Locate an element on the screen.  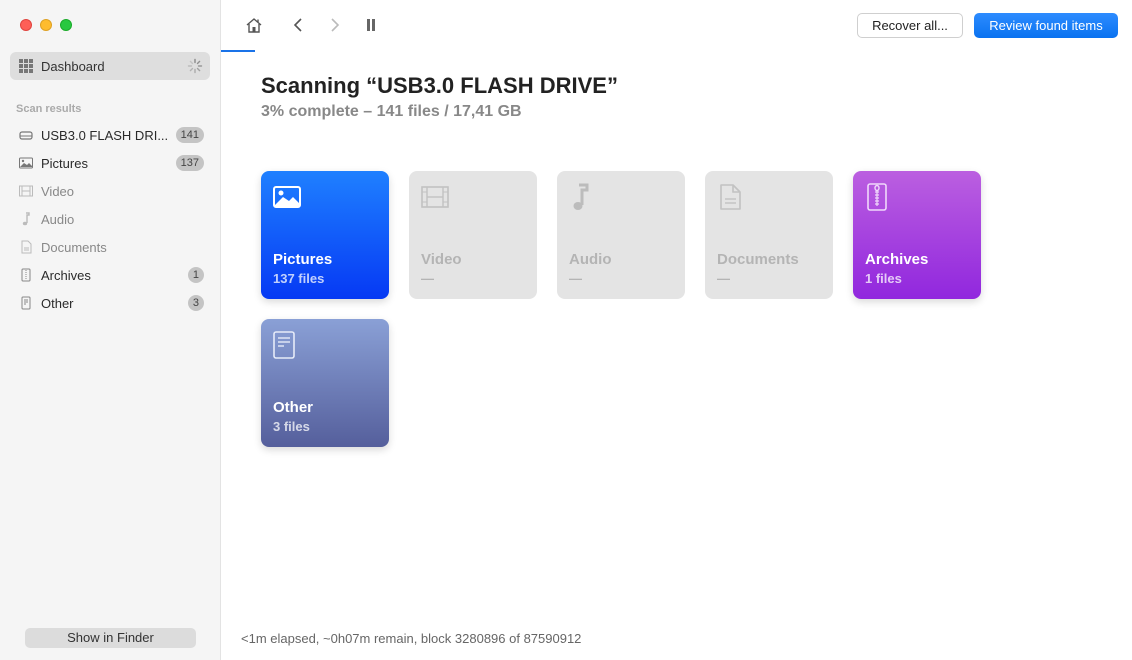
home-button is located at coordinates (254, 25).